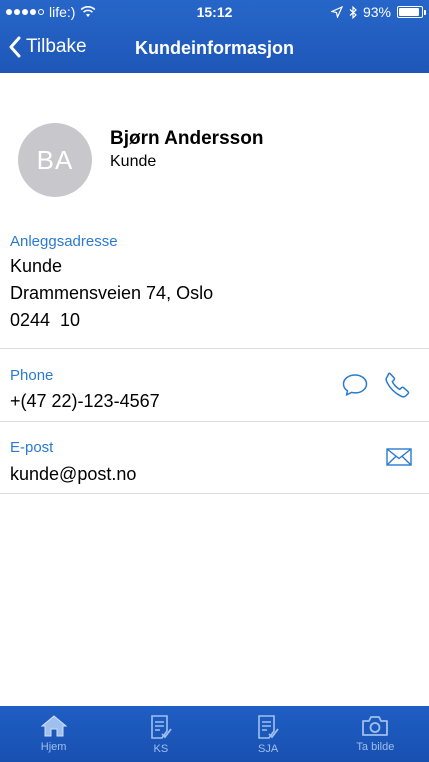 The height and width of the screenshot is (762, 429). Describe the element at coordinates (133, 161) in the screenshot. I see `customer-role: Kunde` at that location.